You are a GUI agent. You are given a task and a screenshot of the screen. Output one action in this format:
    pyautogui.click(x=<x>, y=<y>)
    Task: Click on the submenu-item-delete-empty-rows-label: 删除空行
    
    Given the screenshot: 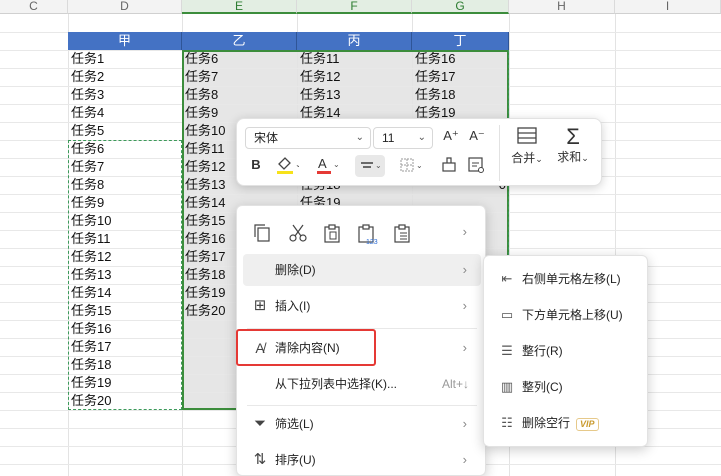 What is the action you would take?
    pyautogui.click(x=546, y=423)
    